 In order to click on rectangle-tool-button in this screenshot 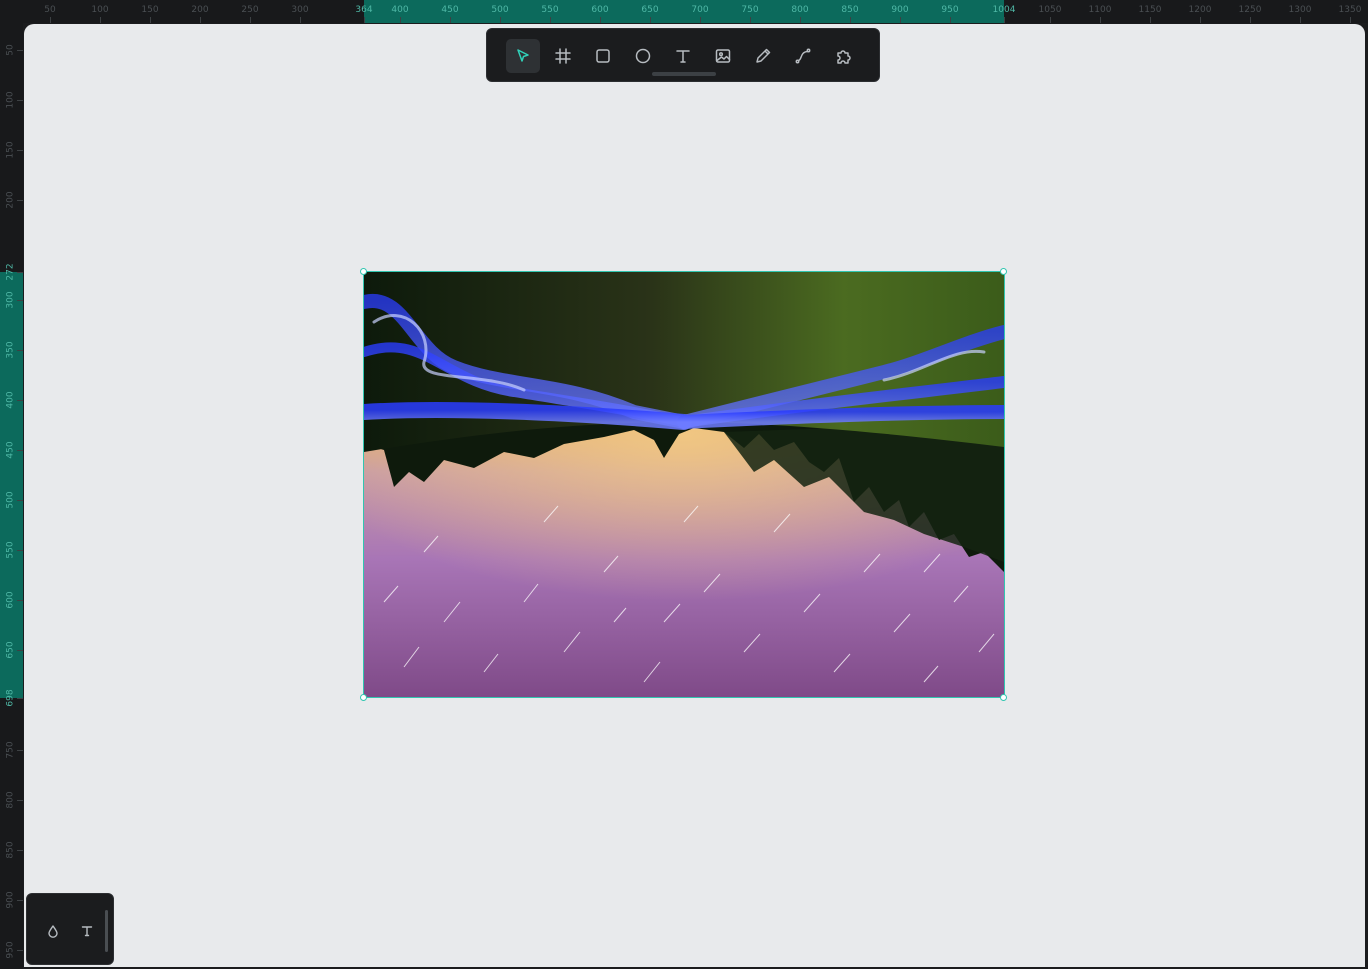, I will do `click(603, 56)`.